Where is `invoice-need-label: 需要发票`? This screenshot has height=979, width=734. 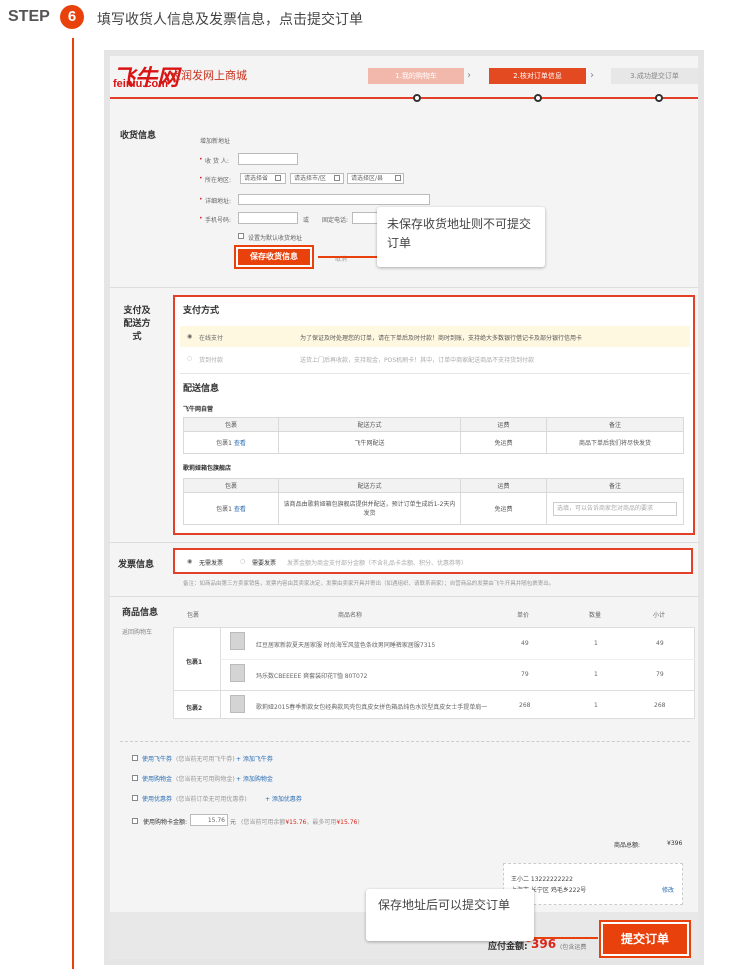
invoice-need-label: 需要发票 is located at coordinates (264, 562).